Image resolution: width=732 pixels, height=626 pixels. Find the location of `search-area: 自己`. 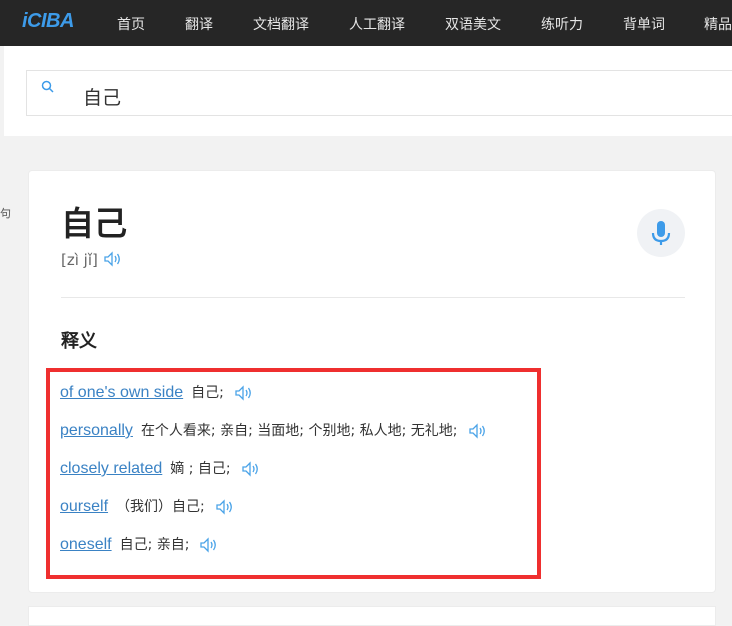

search-area: 自己 is located at coordinates (368, 91).